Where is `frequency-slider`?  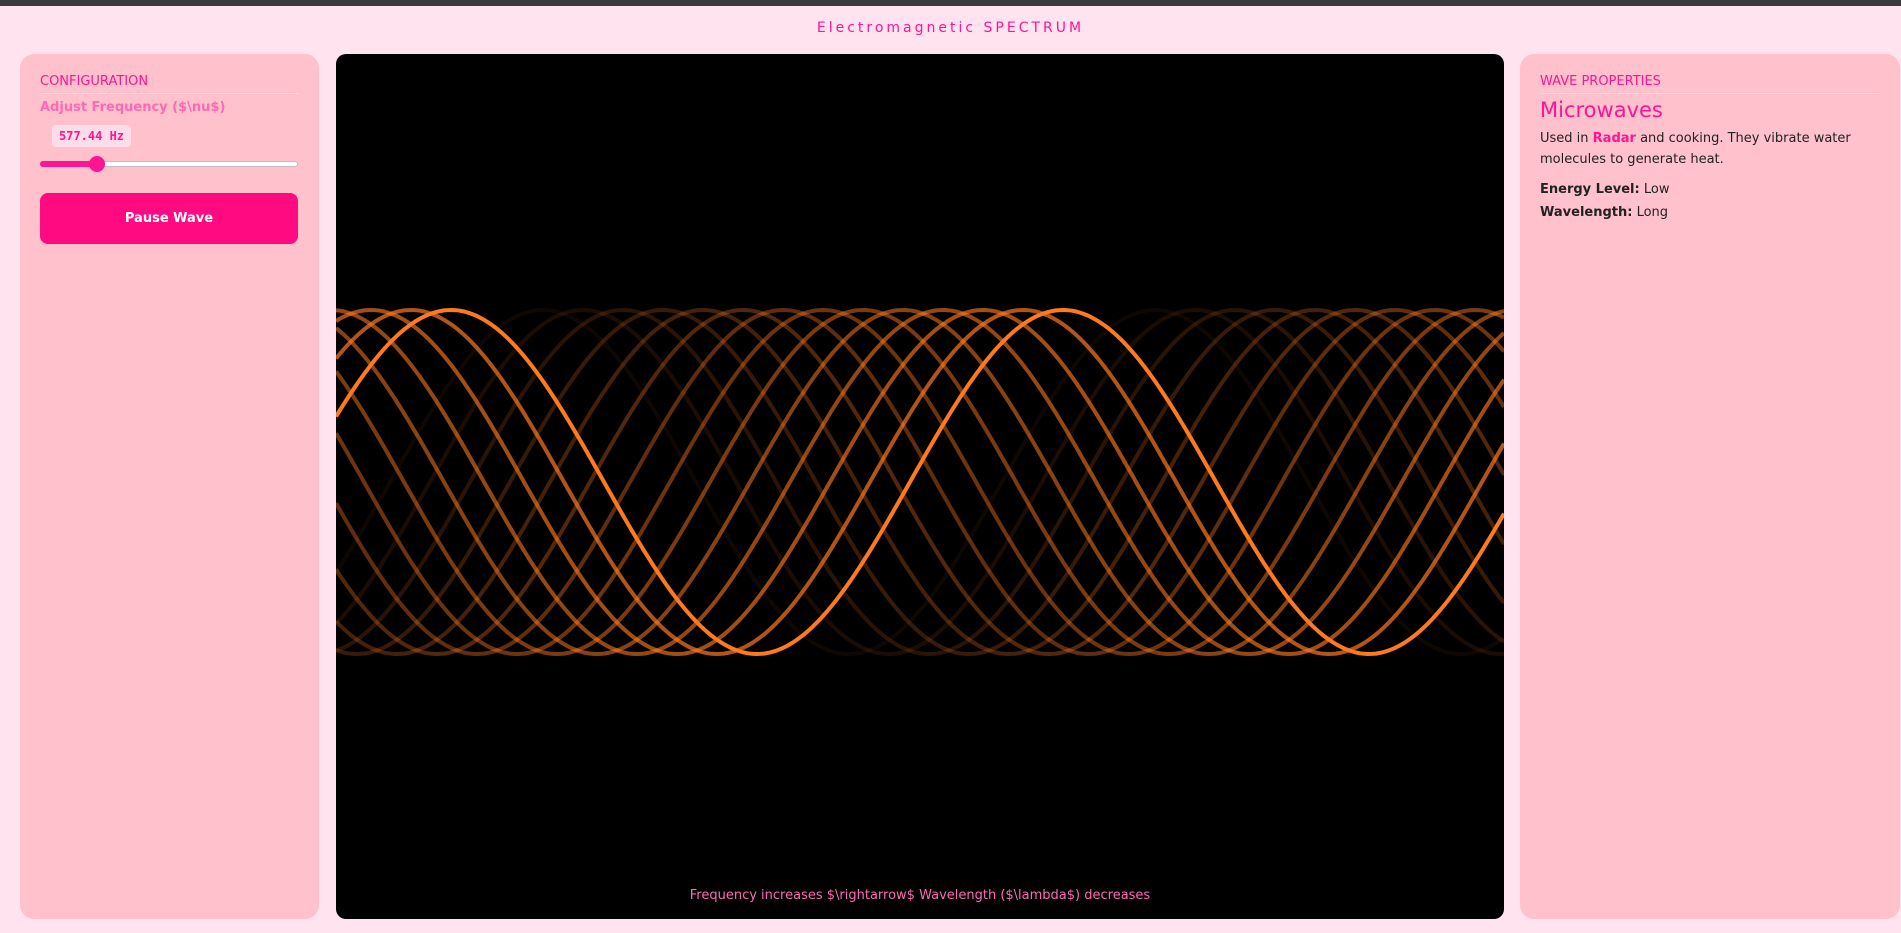
frequency-slider is located at coordinates (169, 163).